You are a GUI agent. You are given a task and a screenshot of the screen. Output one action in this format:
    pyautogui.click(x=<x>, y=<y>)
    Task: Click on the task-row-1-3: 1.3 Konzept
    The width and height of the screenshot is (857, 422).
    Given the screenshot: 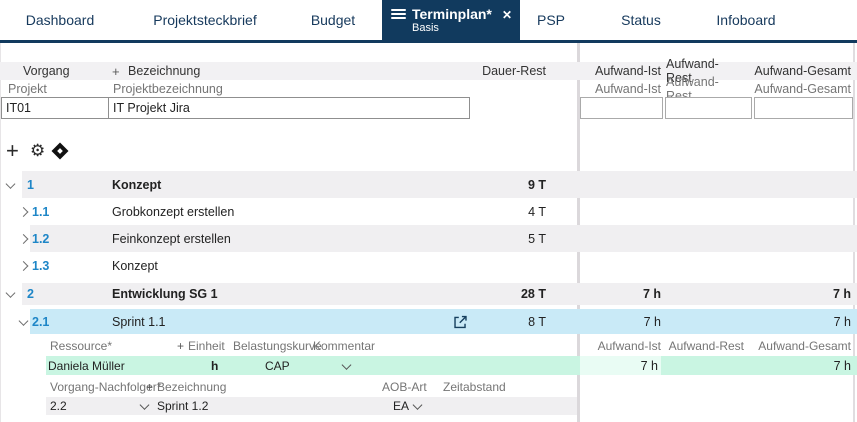 What is the action you would take?
    pyautogui.click(x=428, y=265)
    